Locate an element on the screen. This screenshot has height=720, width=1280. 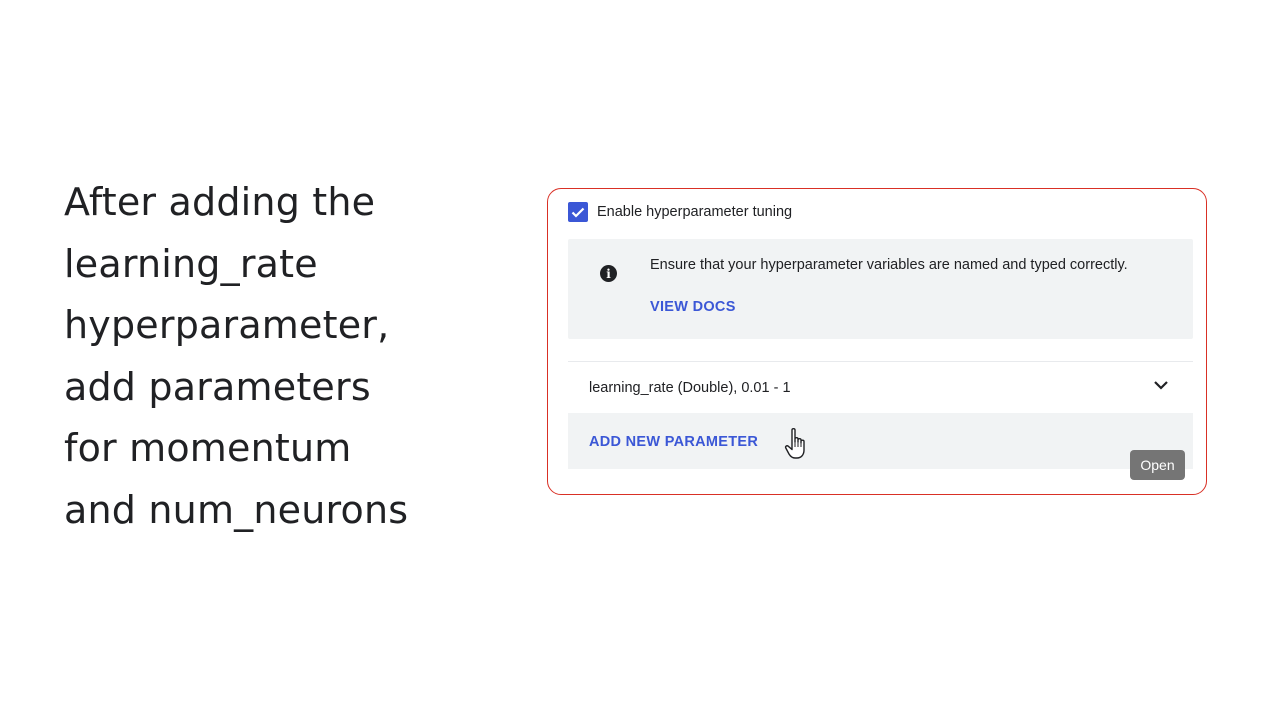
caption-line: for momentum is located at coordinates (208, 448).